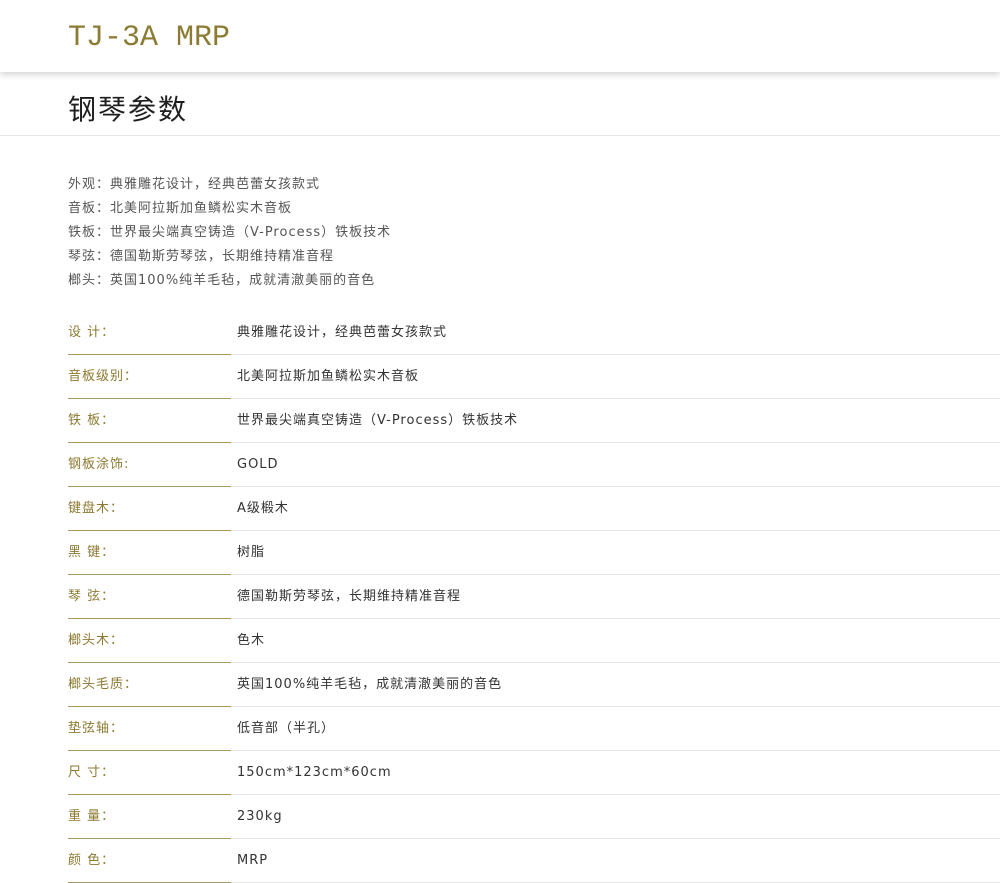 The height and width of the screenshot is (883, 1000). I want to click on spec-label: 琴 弦：, so click(149, 597).